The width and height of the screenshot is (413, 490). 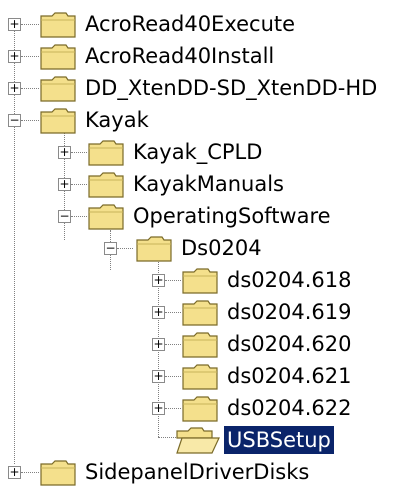 I want to click on tree-item-label: Kayak_CPLD, so click(x=197, y=152).